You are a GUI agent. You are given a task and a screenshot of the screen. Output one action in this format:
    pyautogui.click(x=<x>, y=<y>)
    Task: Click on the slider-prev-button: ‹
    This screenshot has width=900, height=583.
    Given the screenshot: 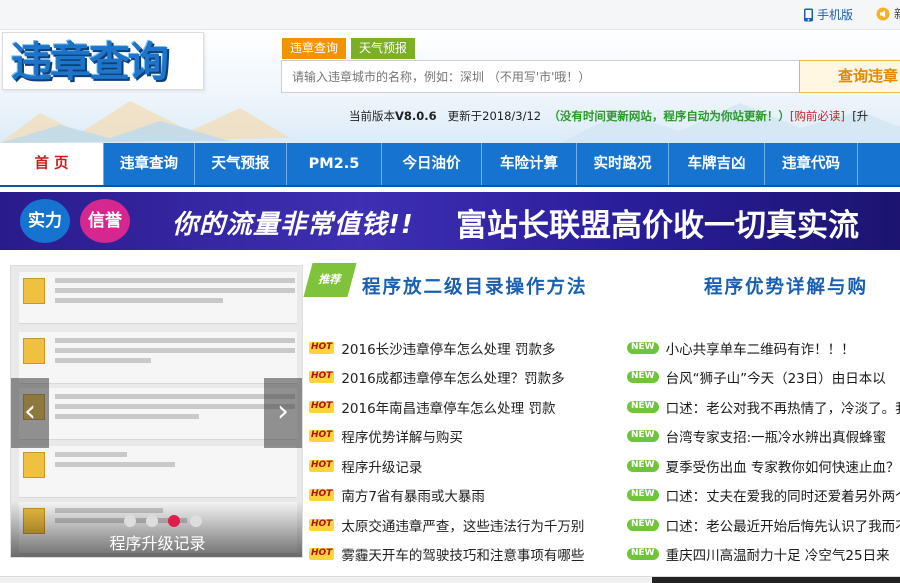 What is the action you would take?
    pyautogui.click(x=30, y=413)
    